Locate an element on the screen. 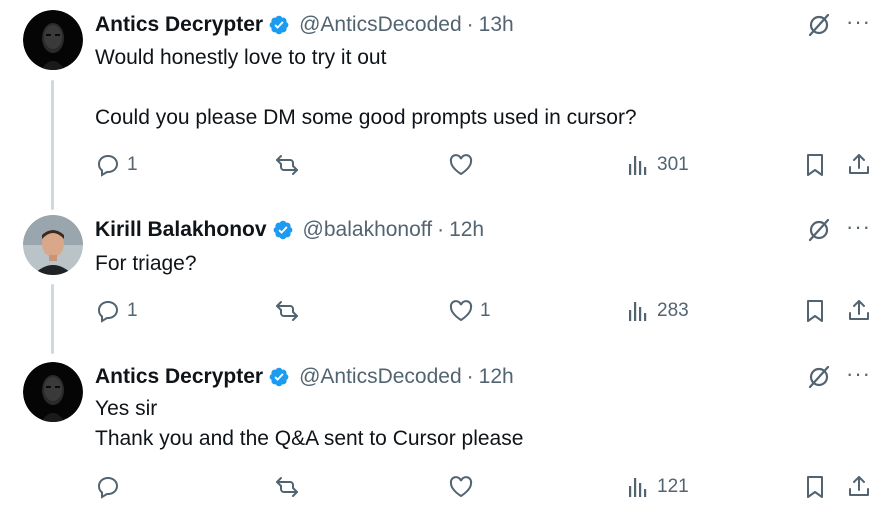 Image resolution: width=888 pixels, height=514 pixels. tweet-text-line: Yes sir is located at coordinates (126, 408).